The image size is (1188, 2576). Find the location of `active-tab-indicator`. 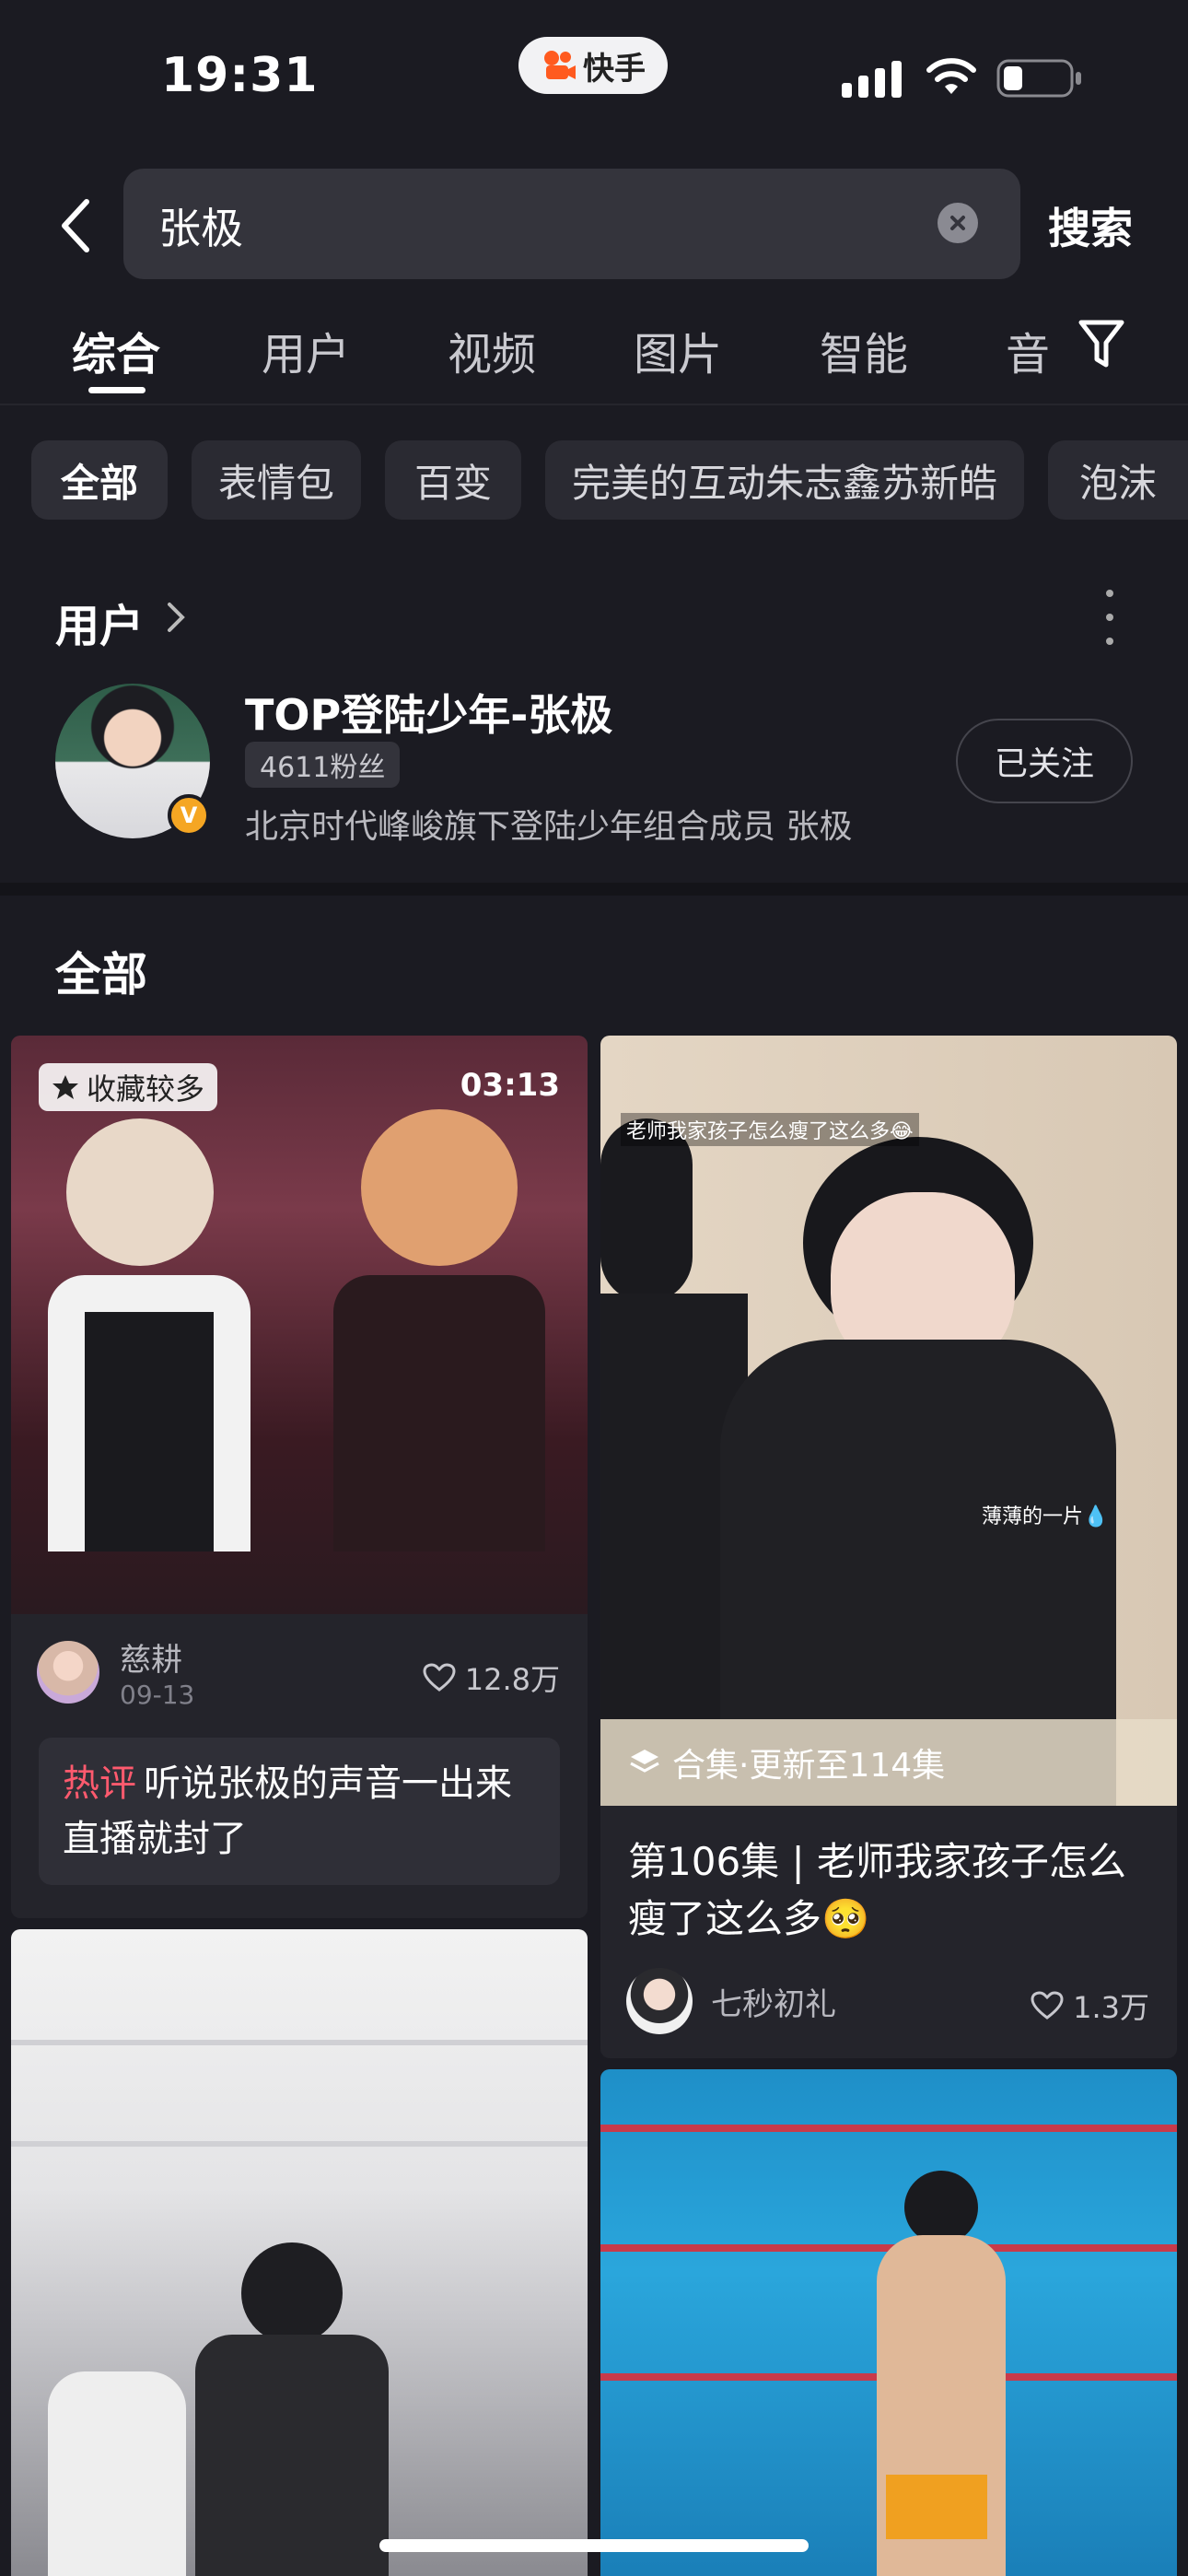

active-tab-indicator is located at coordinates (117, 390).